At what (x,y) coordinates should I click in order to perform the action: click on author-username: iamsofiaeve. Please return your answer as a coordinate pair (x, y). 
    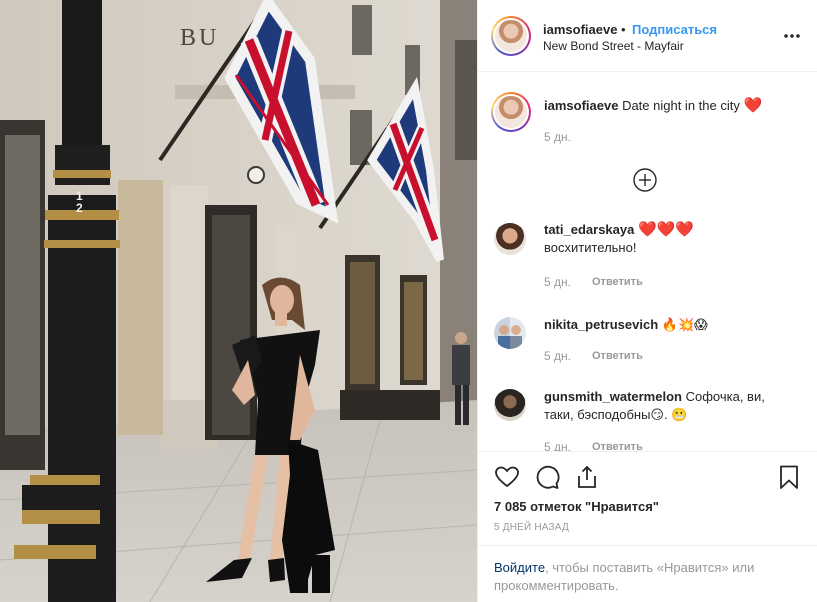
    Looking at the image, I should click on (580, 29).